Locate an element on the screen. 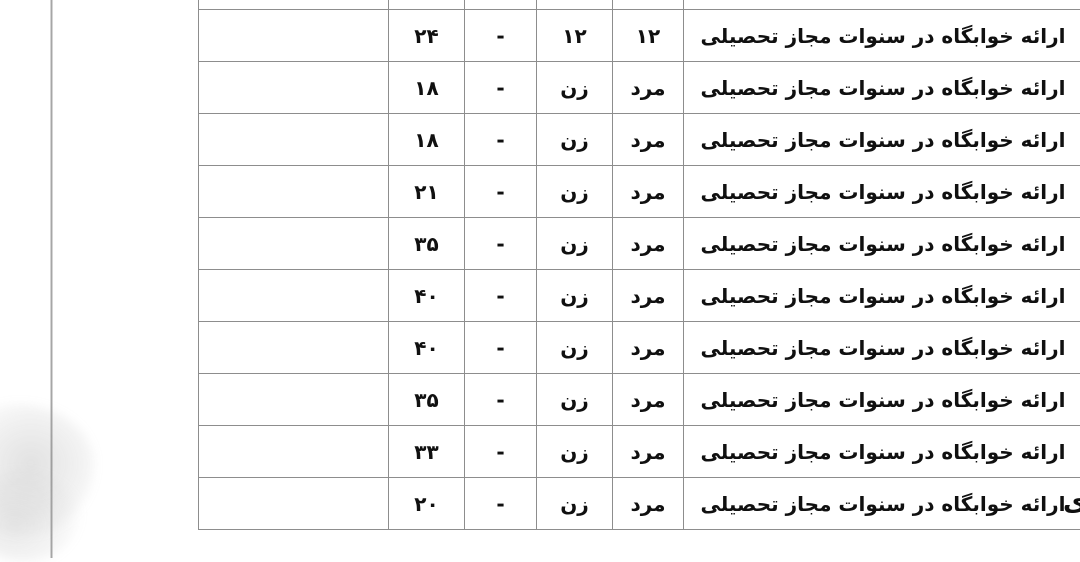  clipped-edge-glyph: ی is located at coordinates (1071, 502).